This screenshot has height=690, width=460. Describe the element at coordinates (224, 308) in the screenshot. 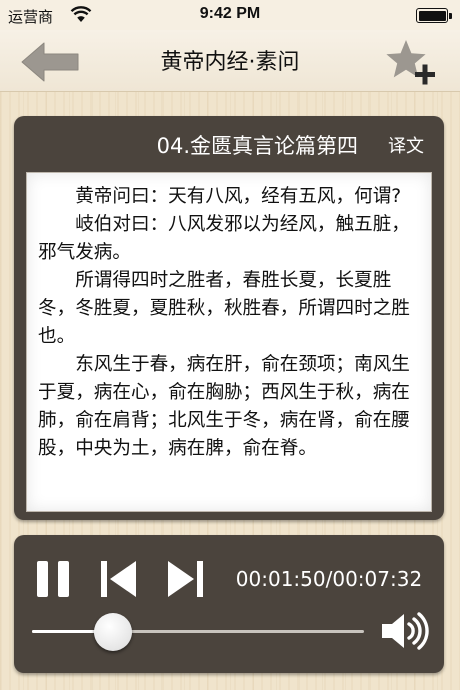

I see `paragraph: 所谓得四时之胜者，春胜长夏，长夏胜冬，冬胜夏，夏胜秋，秋胜春，所谓四时之胜也。` at that location.